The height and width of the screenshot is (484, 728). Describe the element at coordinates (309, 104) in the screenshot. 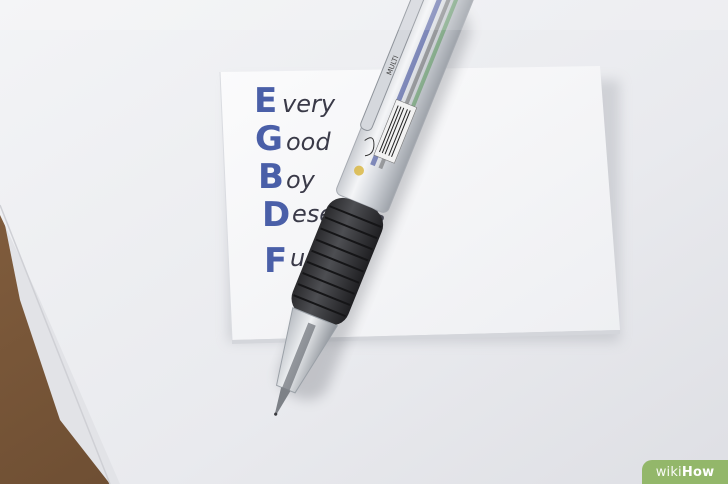

I see `word-very: very` at that location.